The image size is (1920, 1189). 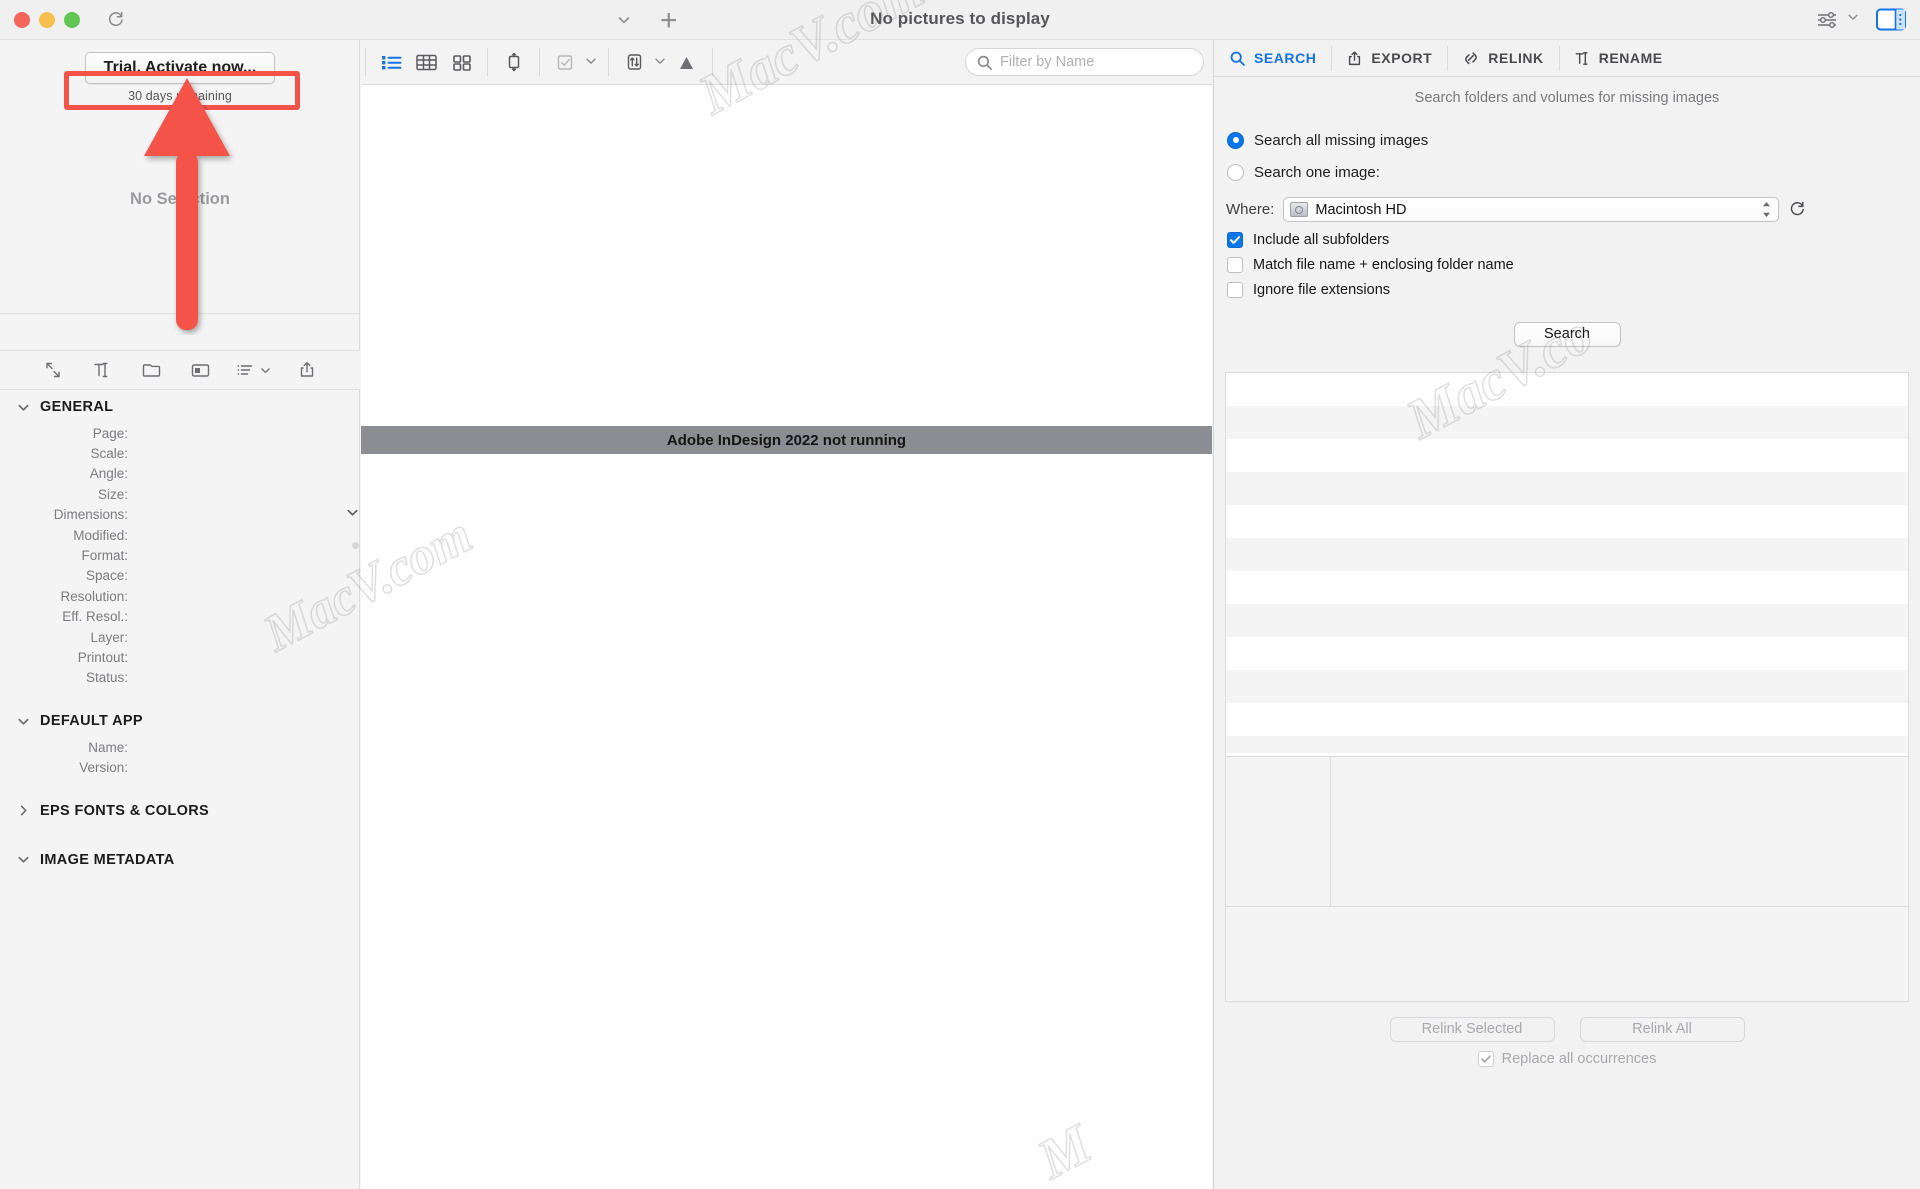 I want to click on filter-input-placeholder: Filter by Name, so click(x=1047, y=62).